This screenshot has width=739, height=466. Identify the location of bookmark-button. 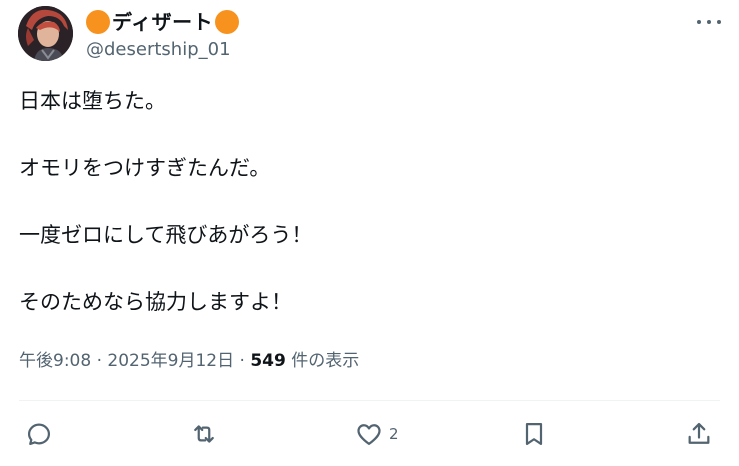
(534, 434).